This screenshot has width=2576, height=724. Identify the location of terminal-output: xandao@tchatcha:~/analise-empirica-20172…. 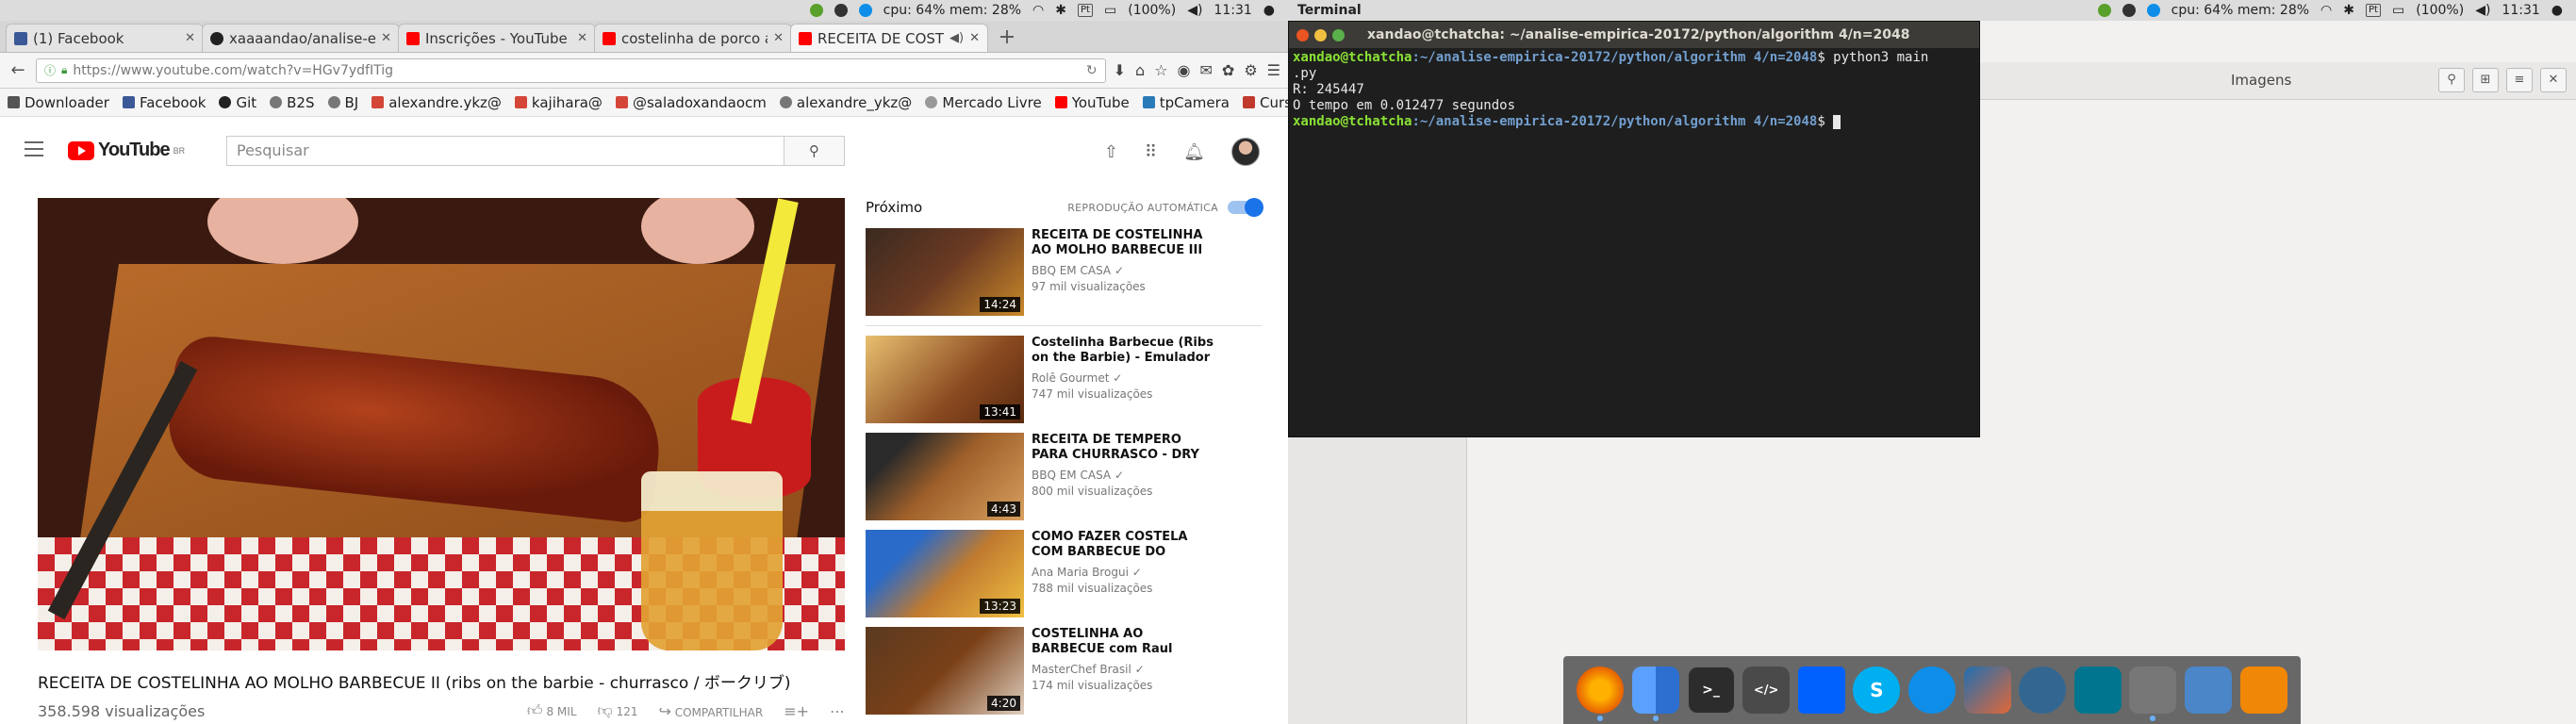
(1634, 90).